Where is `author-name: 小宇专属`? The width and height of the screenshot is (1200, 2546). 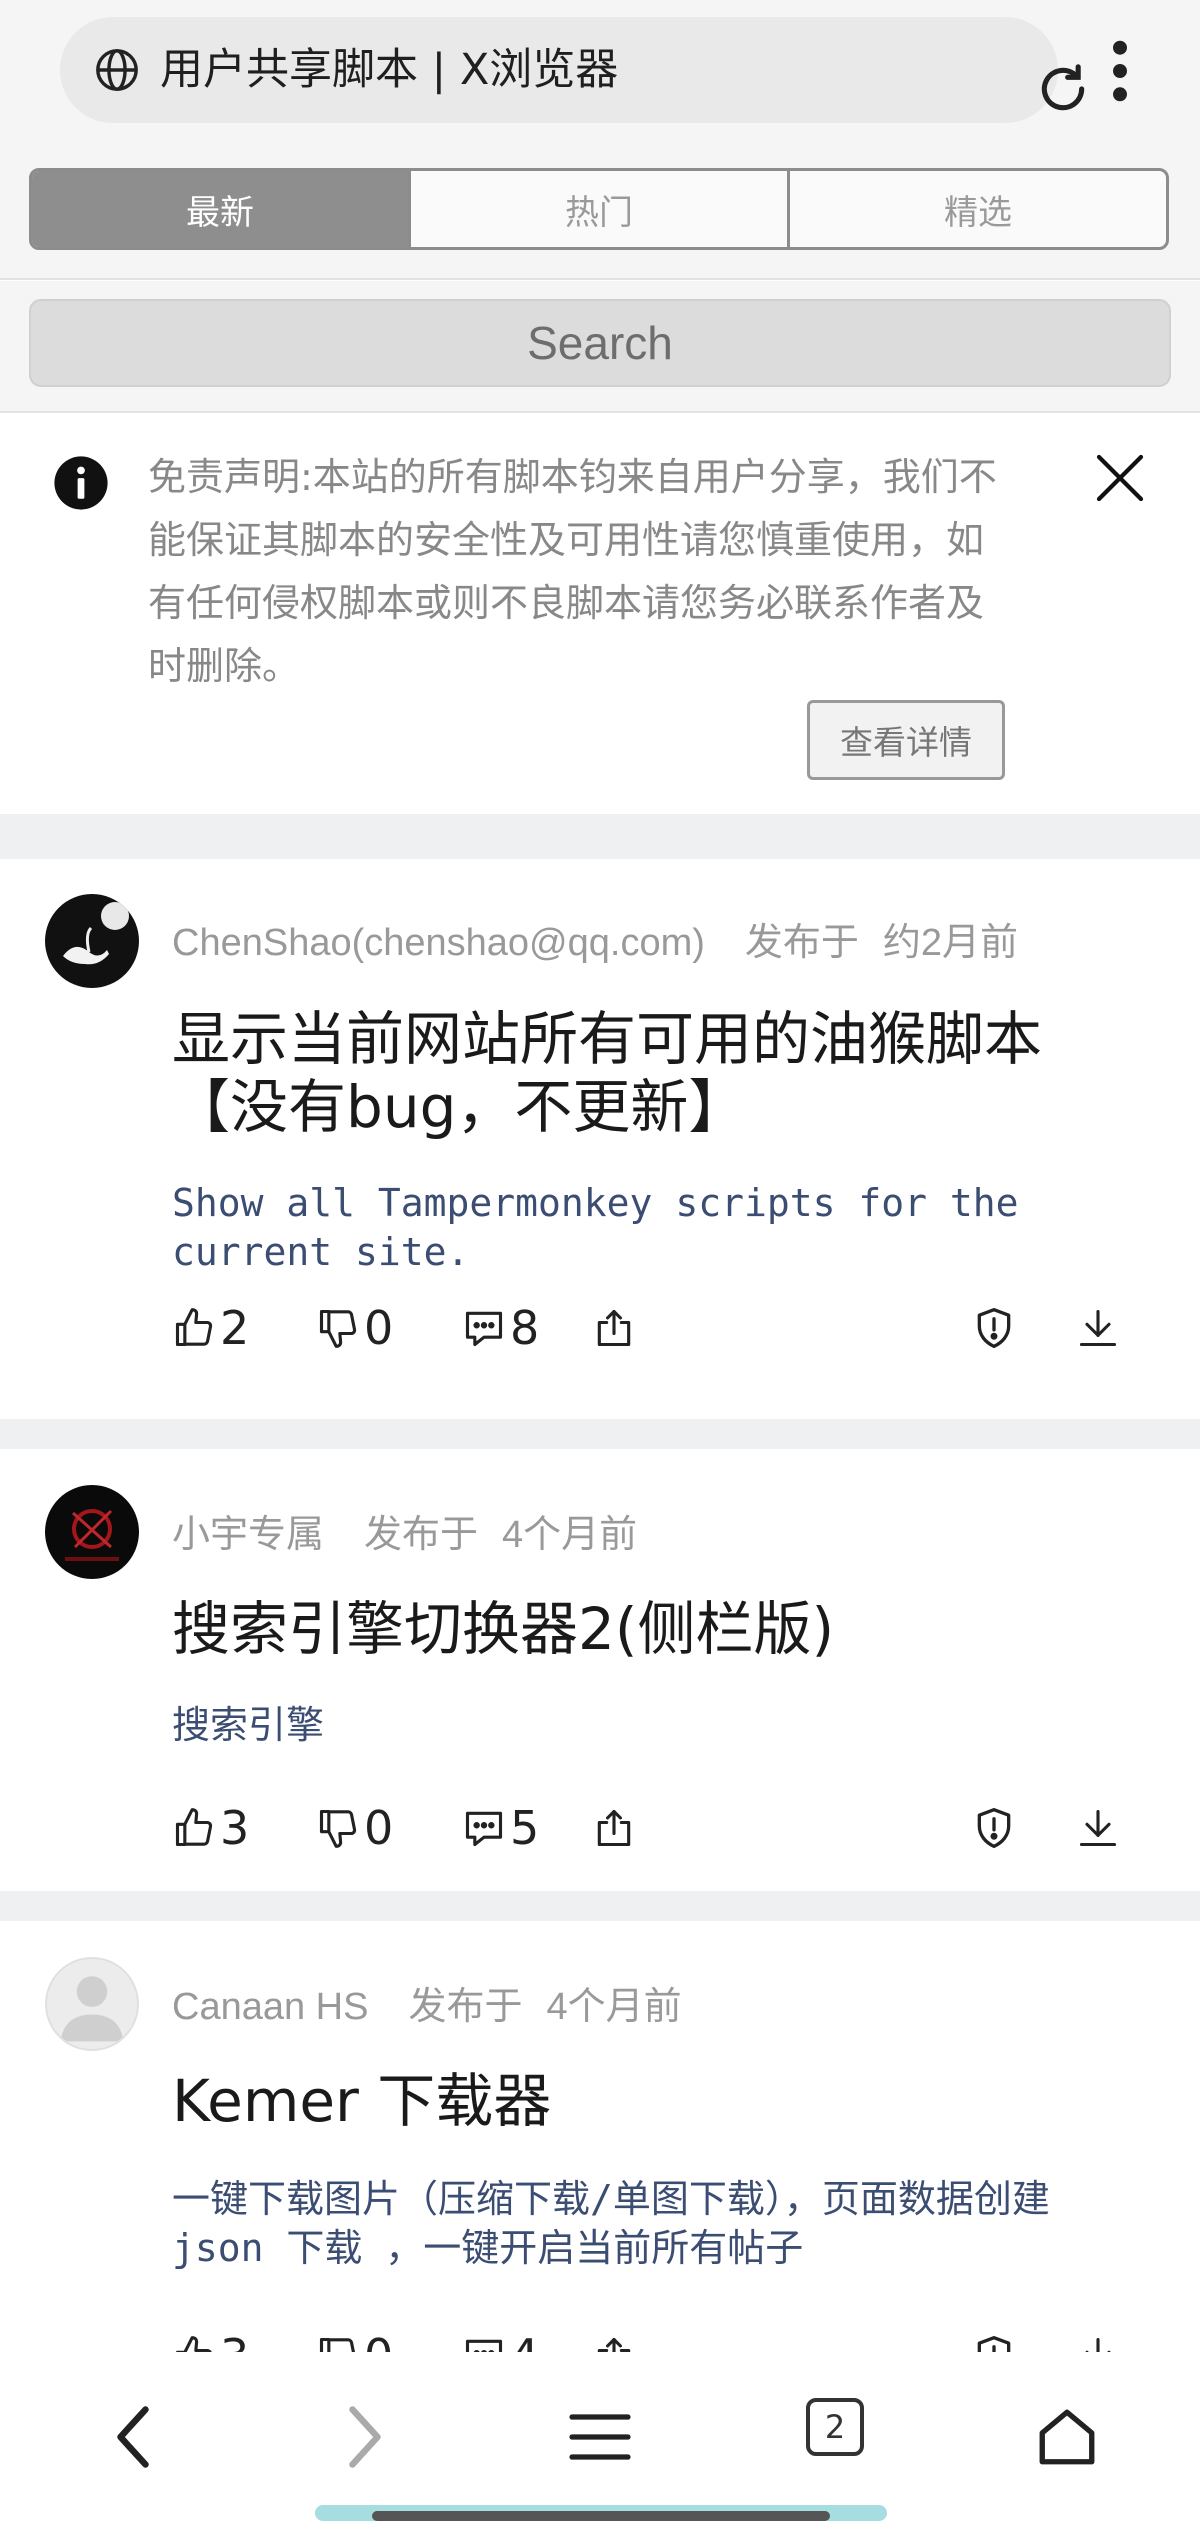
author-name: 小宇专属 is located at coordinates (248, 1535).